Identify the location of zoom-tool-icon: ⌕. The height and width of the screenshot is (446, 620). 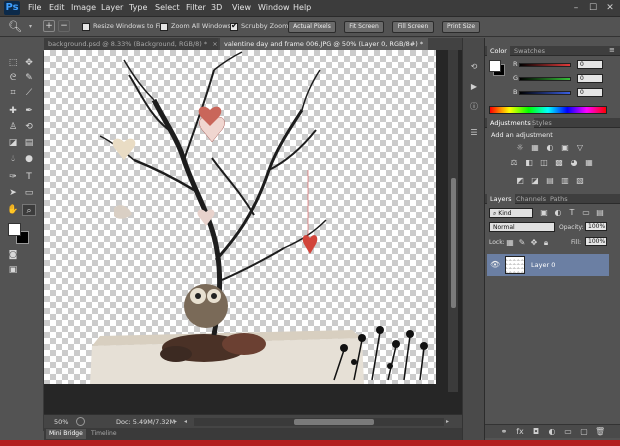
(29, 210).